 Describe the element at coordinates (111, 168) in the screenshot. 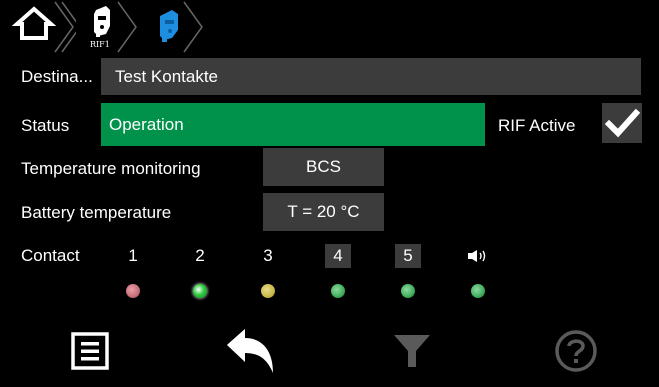

I see `temperature-monitoring-label: Temperature monitoring` at that location.